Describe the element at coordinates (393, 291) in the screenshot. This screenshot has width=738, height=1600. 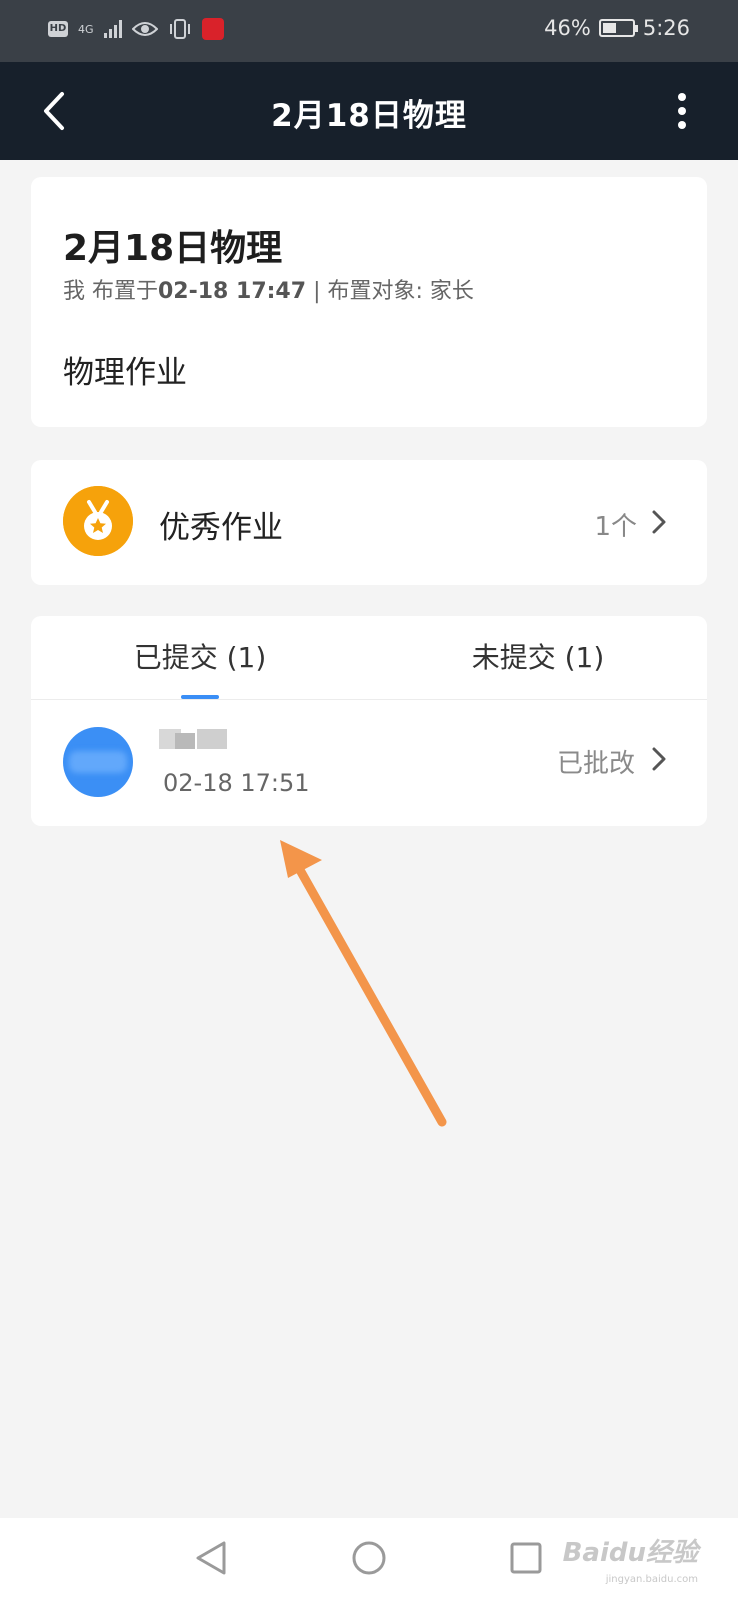
I see `meta-target: | 布置对象: 家长` at that location.